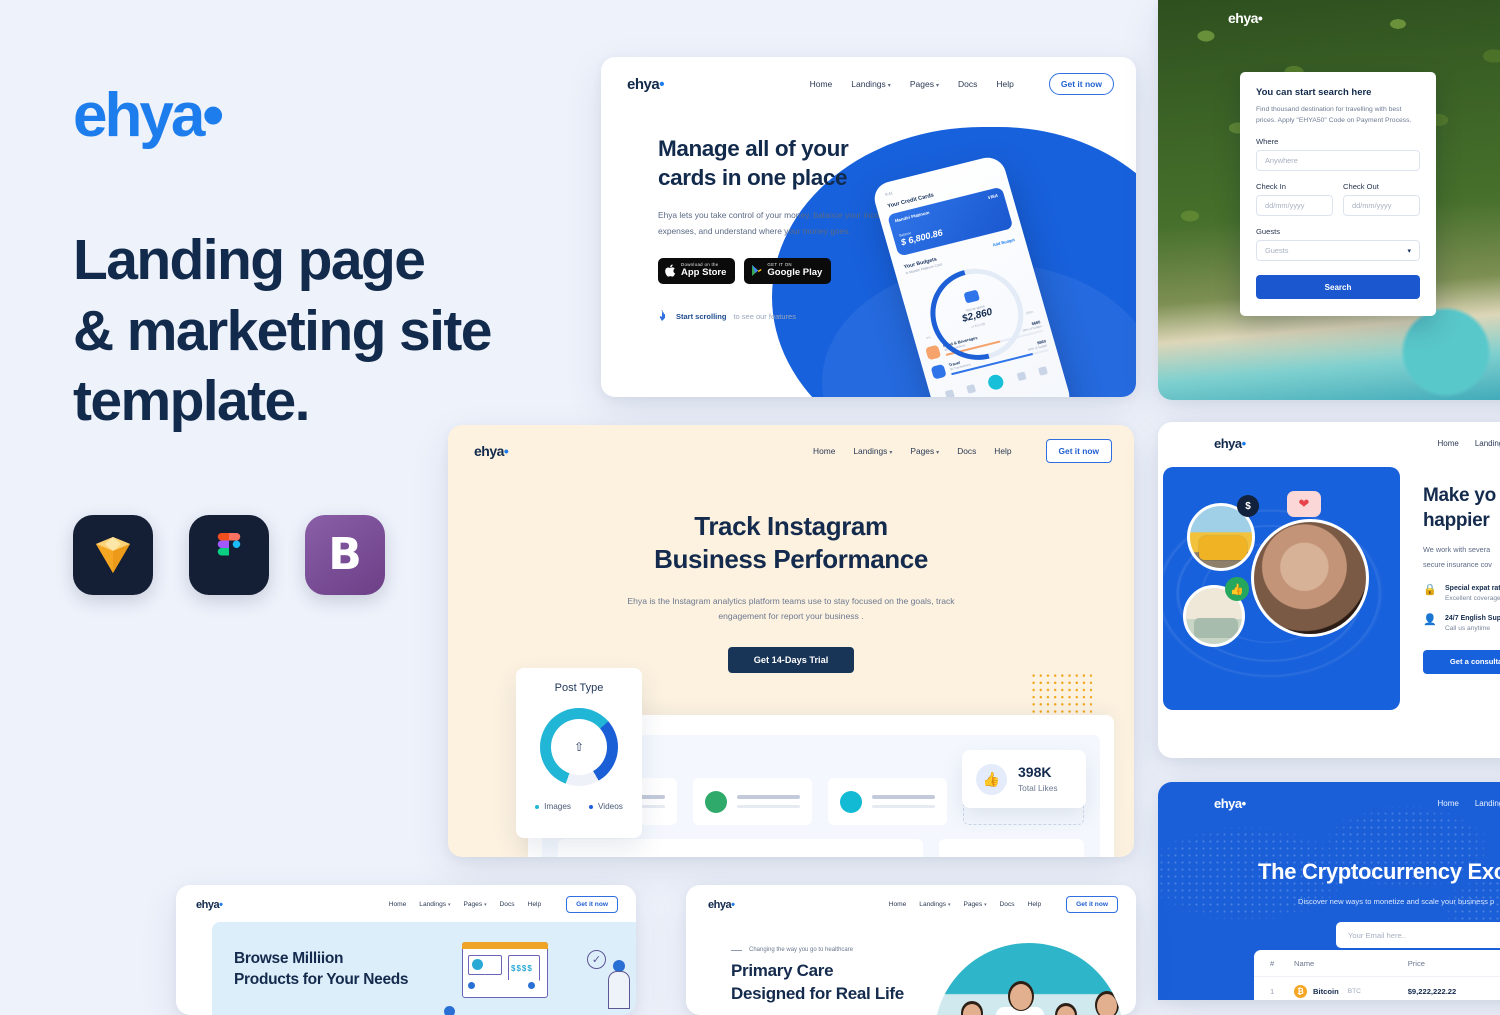 This screenshot has width=1500, height=1015. Describe the element at coordinates (1300, 991) in the screenshot. I see `bitcoin-icon: ₿` at that location.